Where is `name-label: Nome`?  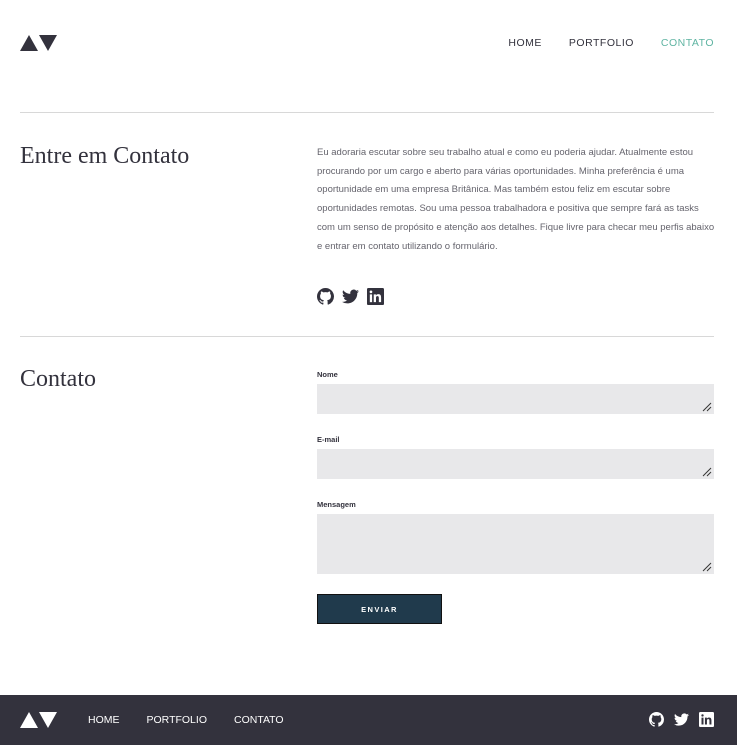
name-label: Nome is located at coordinates (327, 374).